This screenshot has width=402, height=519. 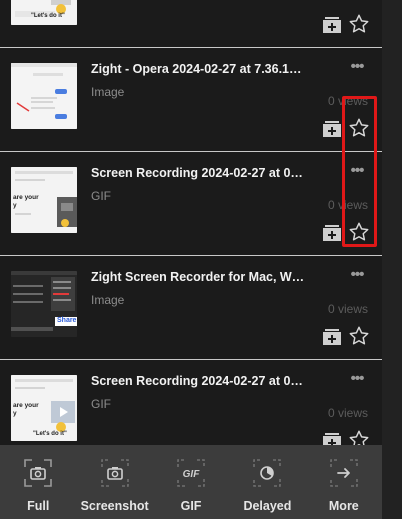 I want to click on arrow-right-icon, so click(x=344, y=473).